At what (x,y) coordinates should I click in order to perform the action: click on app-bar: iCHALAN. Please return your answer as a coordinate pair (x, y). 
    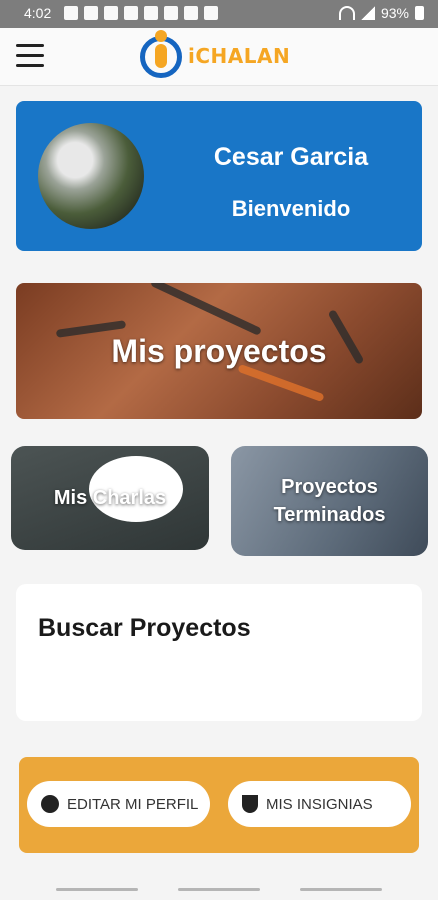
    Looking at the image, I should click on (219, 57).